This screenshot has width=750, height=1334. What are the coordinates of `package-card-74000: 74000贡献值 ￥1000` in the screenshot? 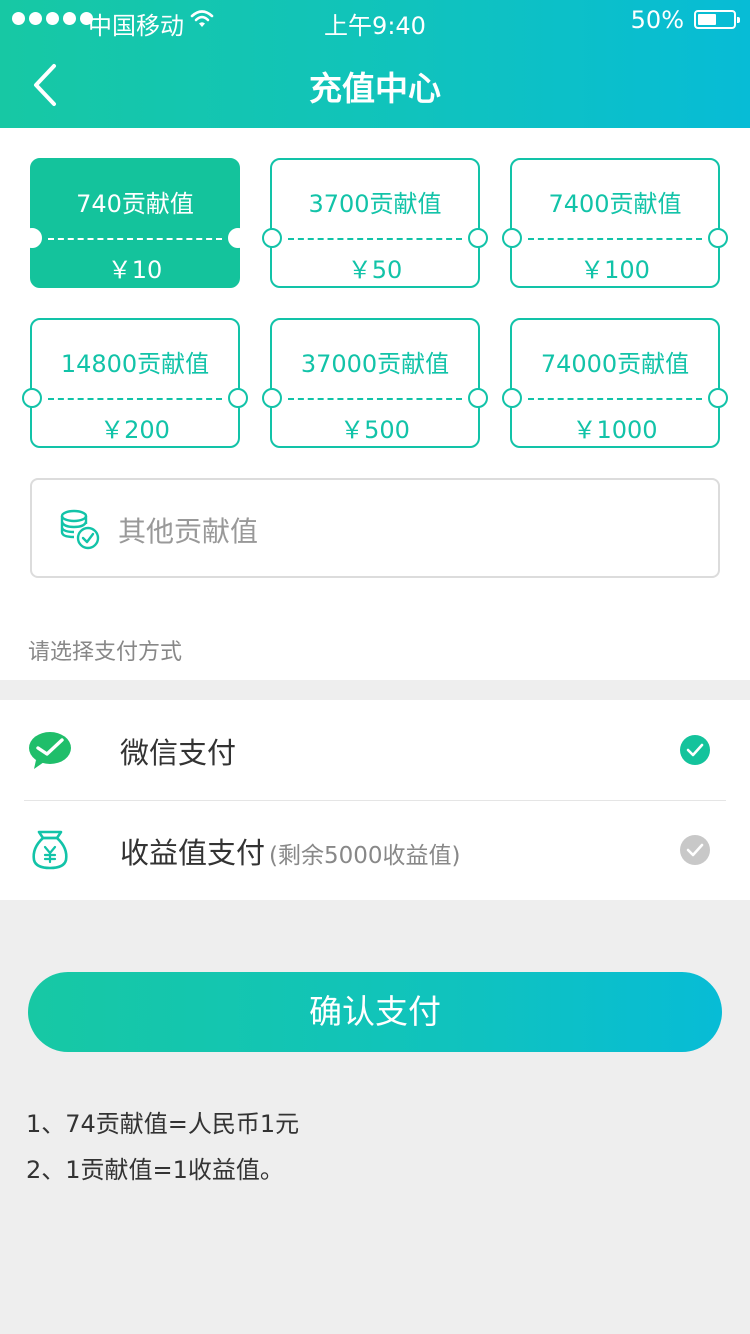 It's located at (615, 383).